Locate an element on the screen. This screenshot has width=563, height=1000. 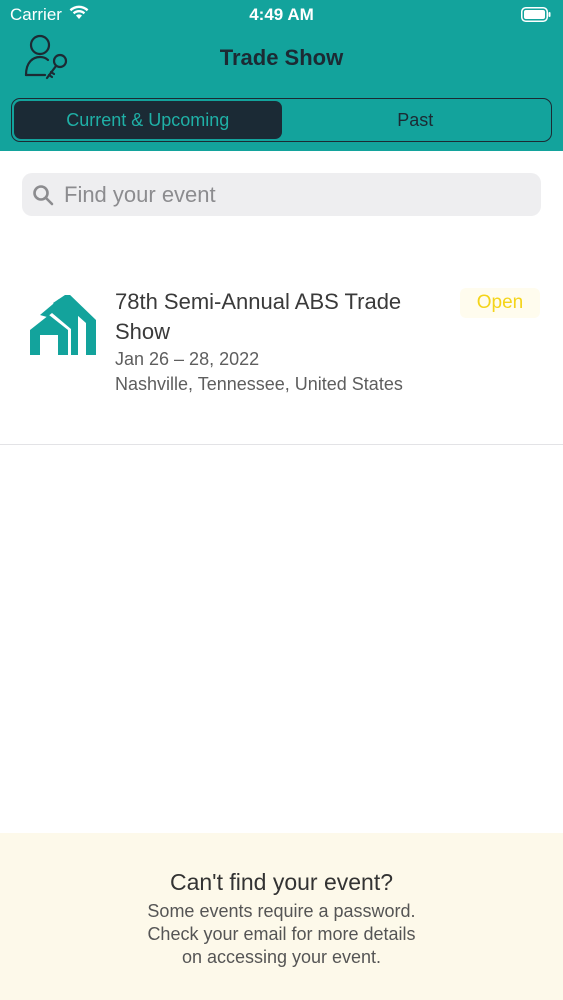
footer-text-line: Check your email for more details is located at coordinates (281, 934).